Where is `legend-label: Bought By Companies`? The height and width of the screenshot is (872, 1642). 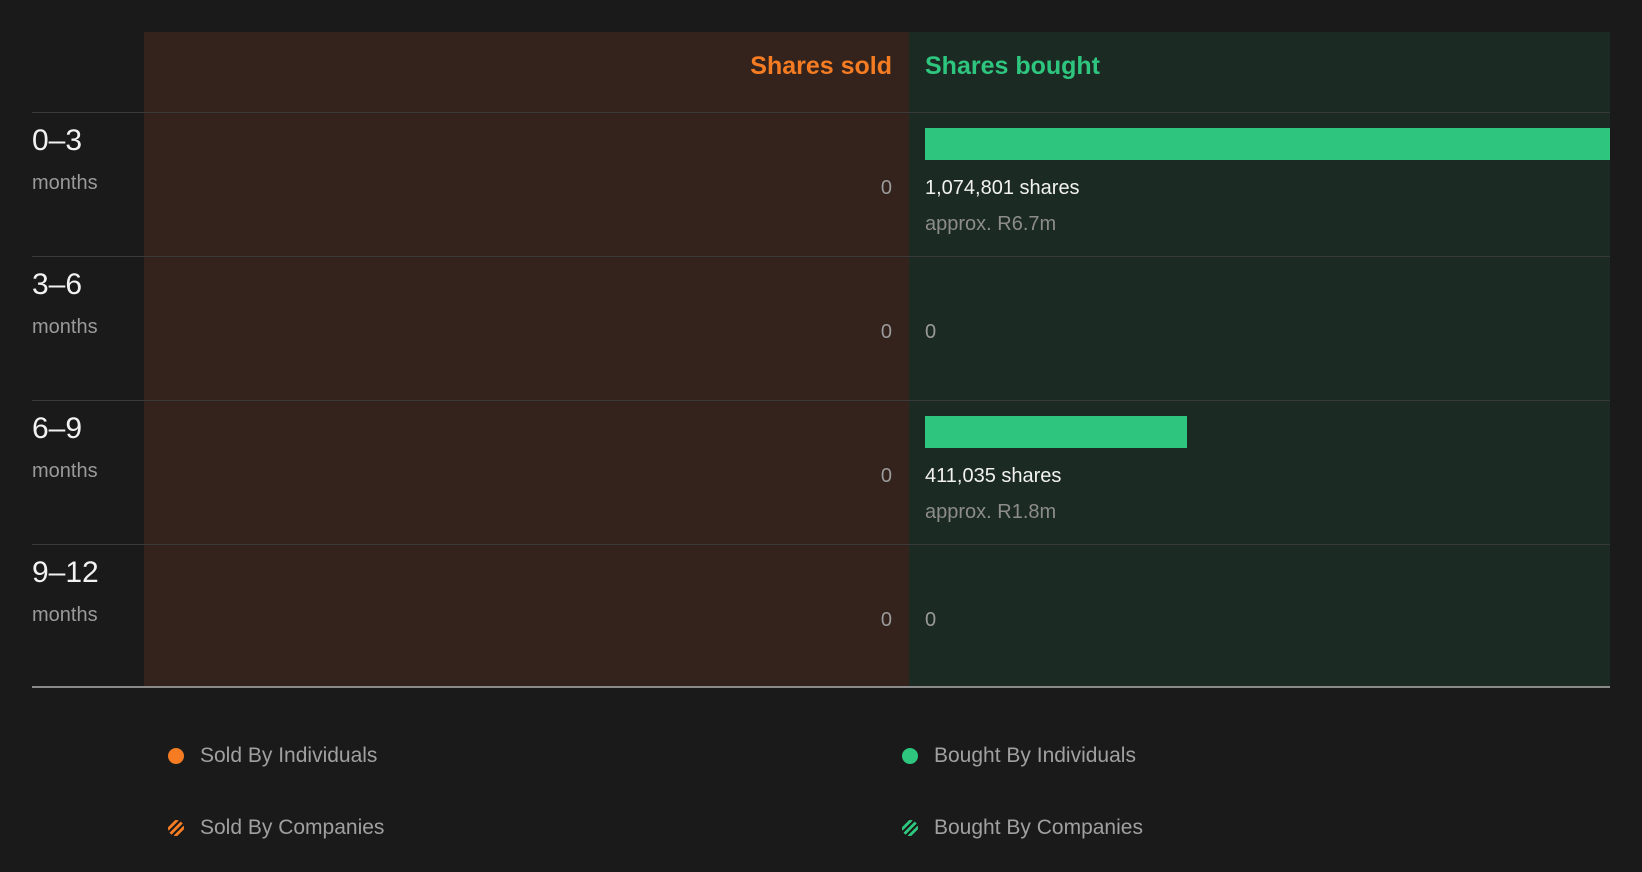 legend-label: Bought By Companies is located at coordinates (1038, 827).